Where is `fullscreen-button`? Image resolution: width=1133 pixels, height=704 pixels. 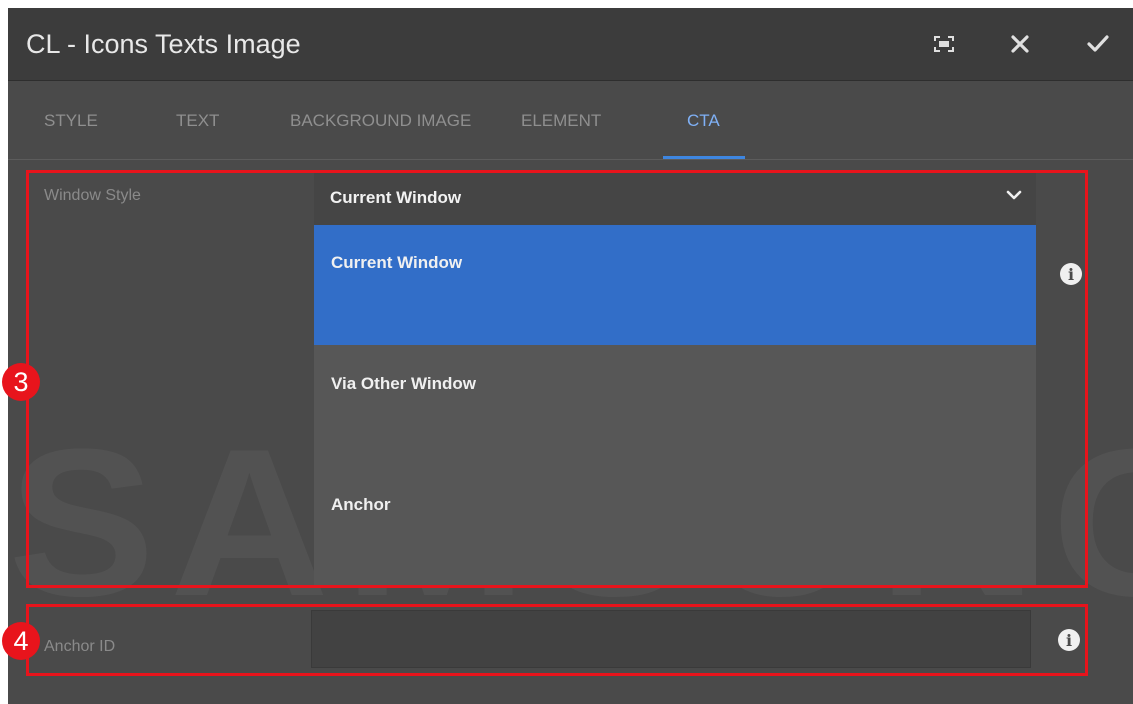 fullscreen-button is located at coordinates (944, 44).